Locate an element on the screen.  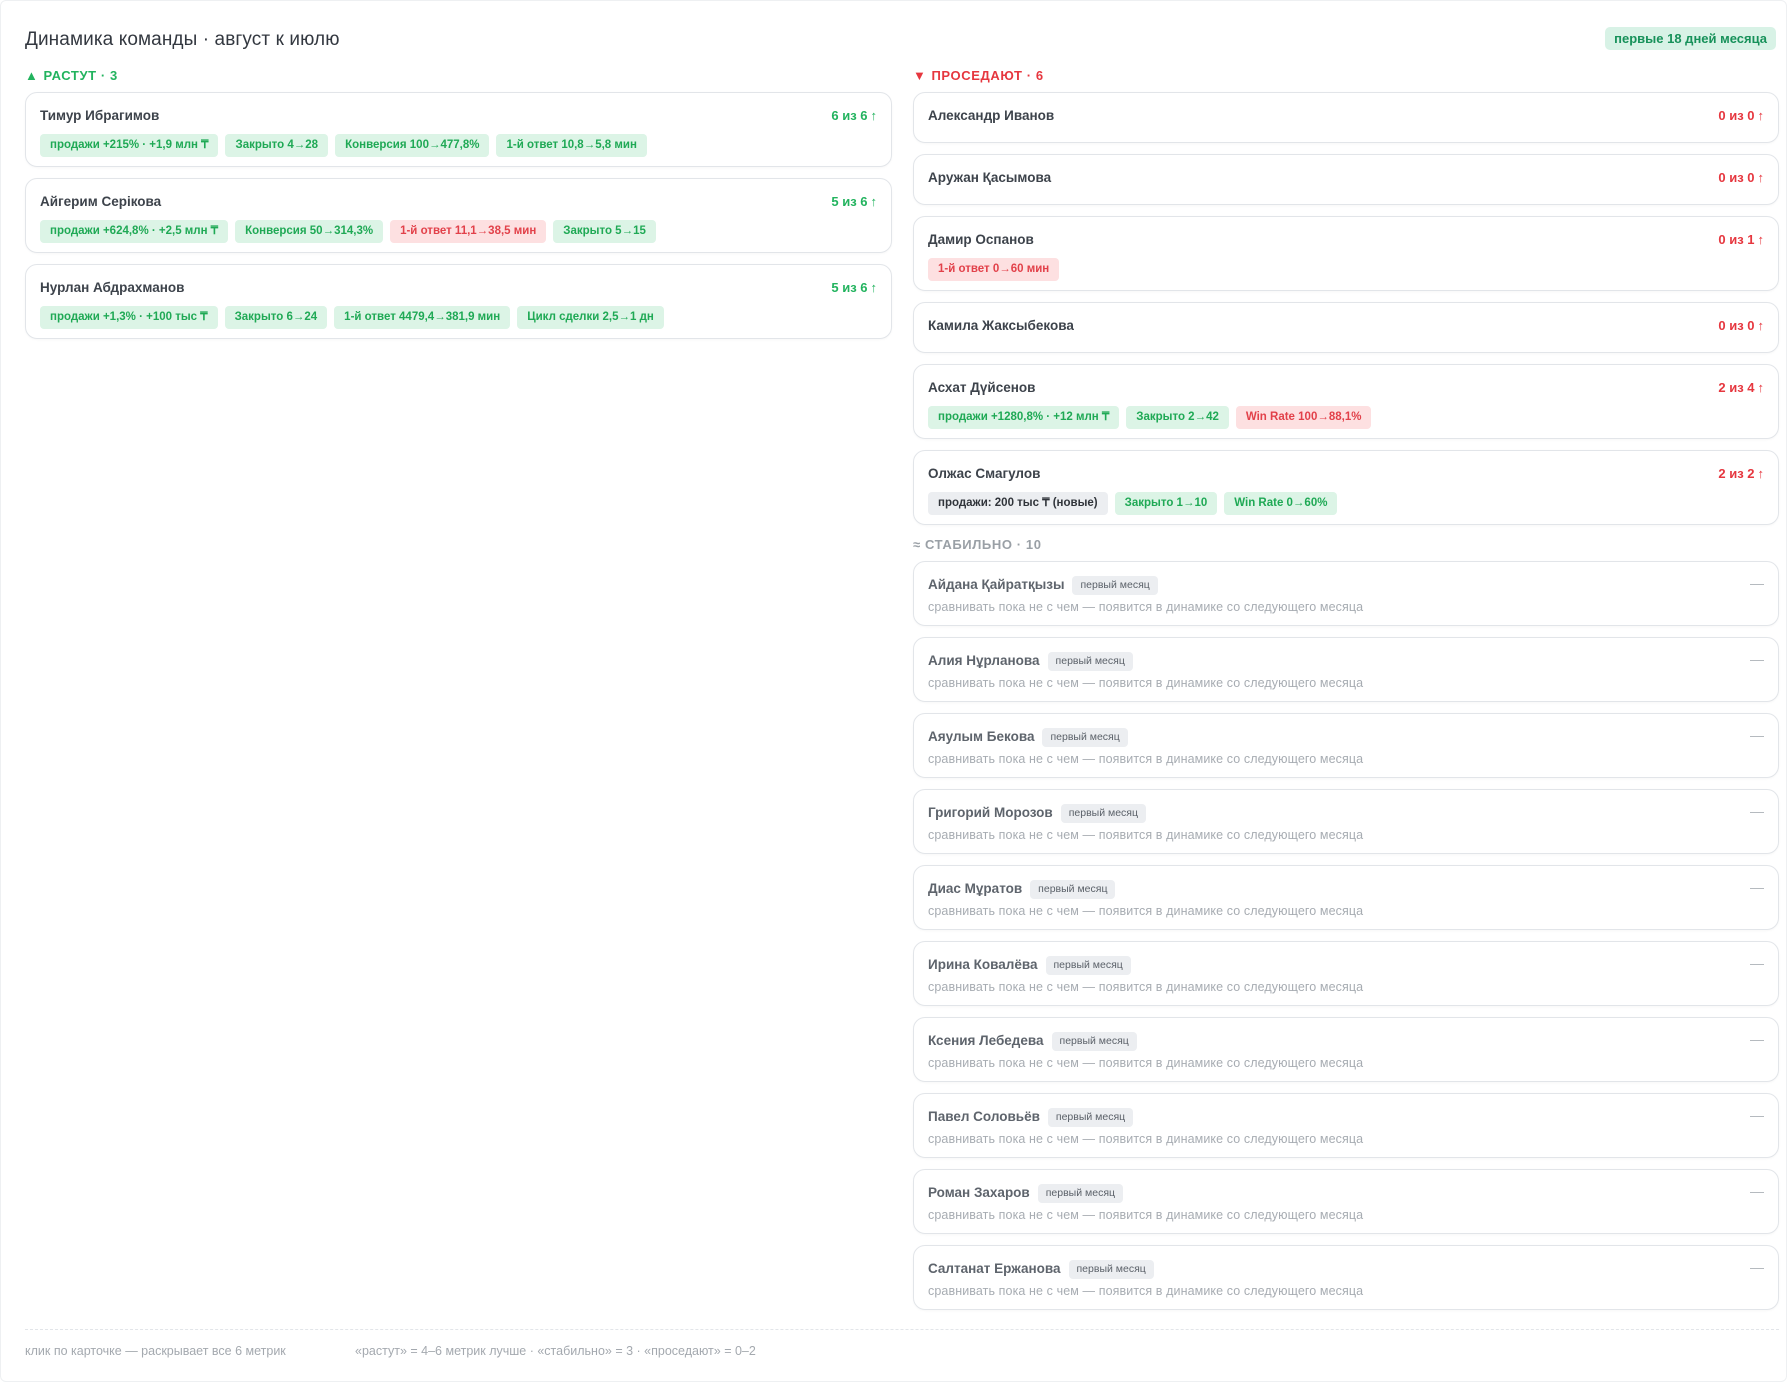
employee-name-row: Роман Захаров первый месяц is located at coordinates (1346, 1193).